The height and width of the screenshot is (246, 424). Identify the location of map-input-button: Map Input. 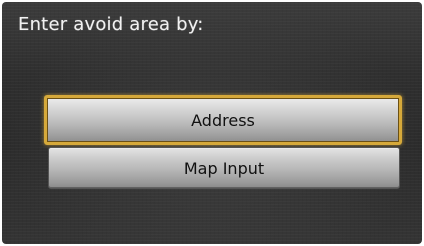
(224, 168).